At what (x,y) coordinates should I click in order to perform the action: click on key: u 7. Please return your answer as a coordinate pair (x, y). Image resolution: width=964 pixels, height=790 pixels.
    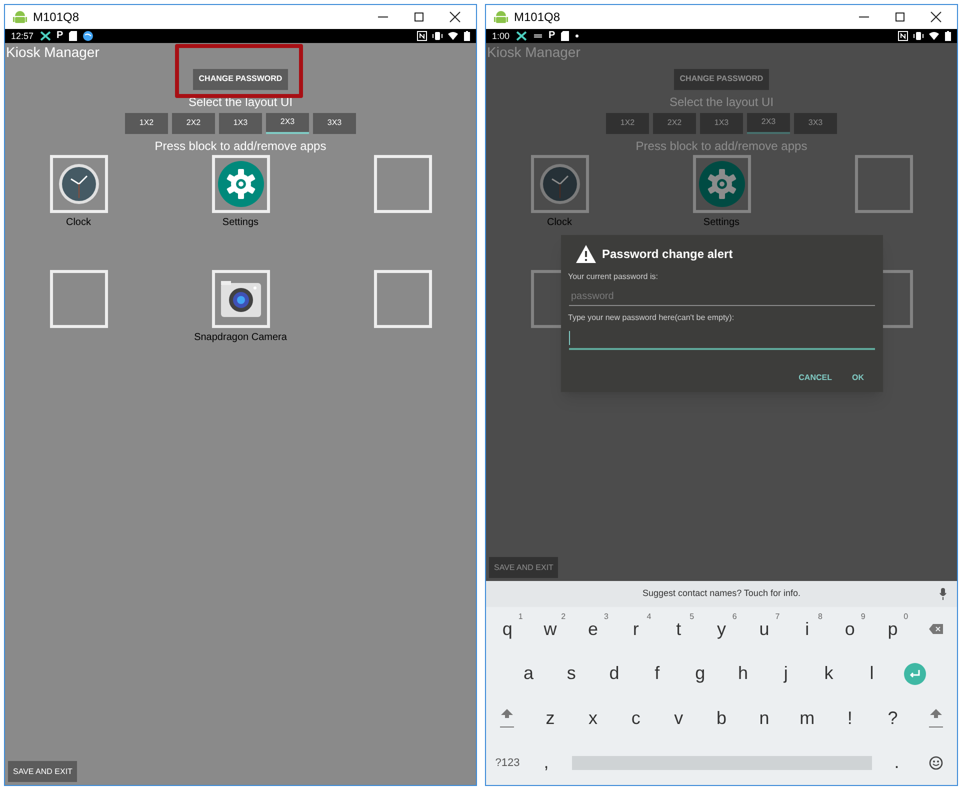
    Looking at the image, I should click on (764, 629).